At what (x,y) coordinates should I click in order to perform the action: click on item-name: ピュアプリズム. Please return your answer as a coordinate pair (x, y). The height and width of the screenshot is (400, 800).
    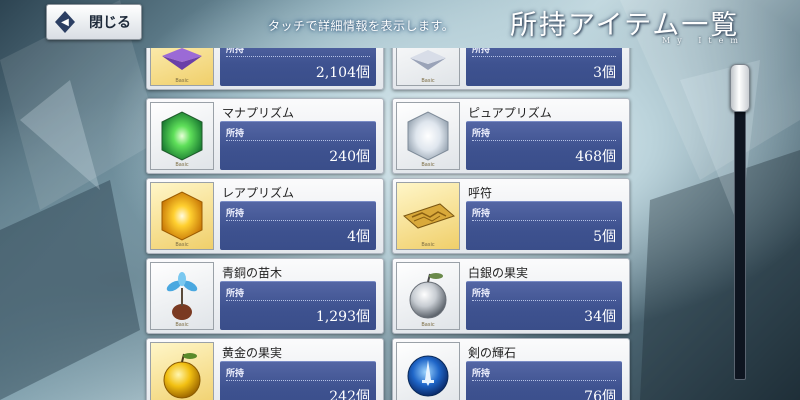
    Looking at the image, I should click on (510, 113).